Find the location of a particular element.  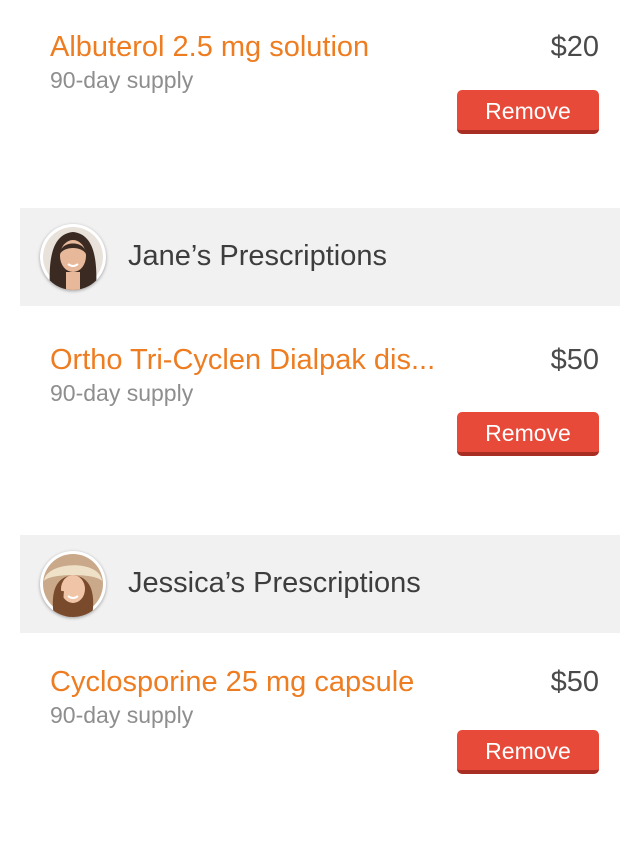

section-header-jessica: Jessica’s Prescriptions is located at coordinates (320, 584).